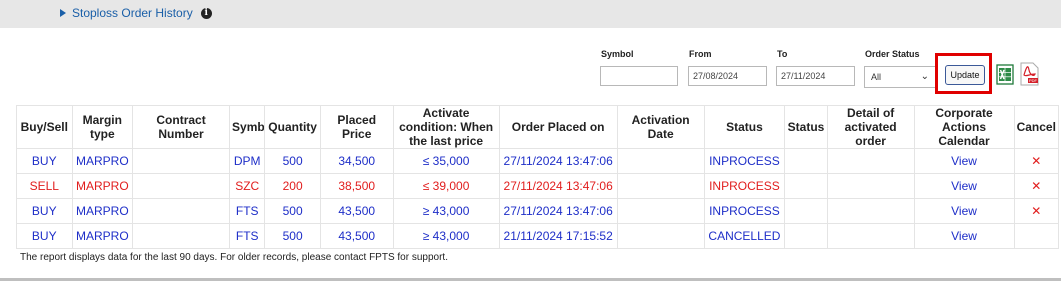  What do you see at coordinates (356, 161) in the screenshot?
I see `cell-placed-price: 34,500` at bounding box center [356, 161].